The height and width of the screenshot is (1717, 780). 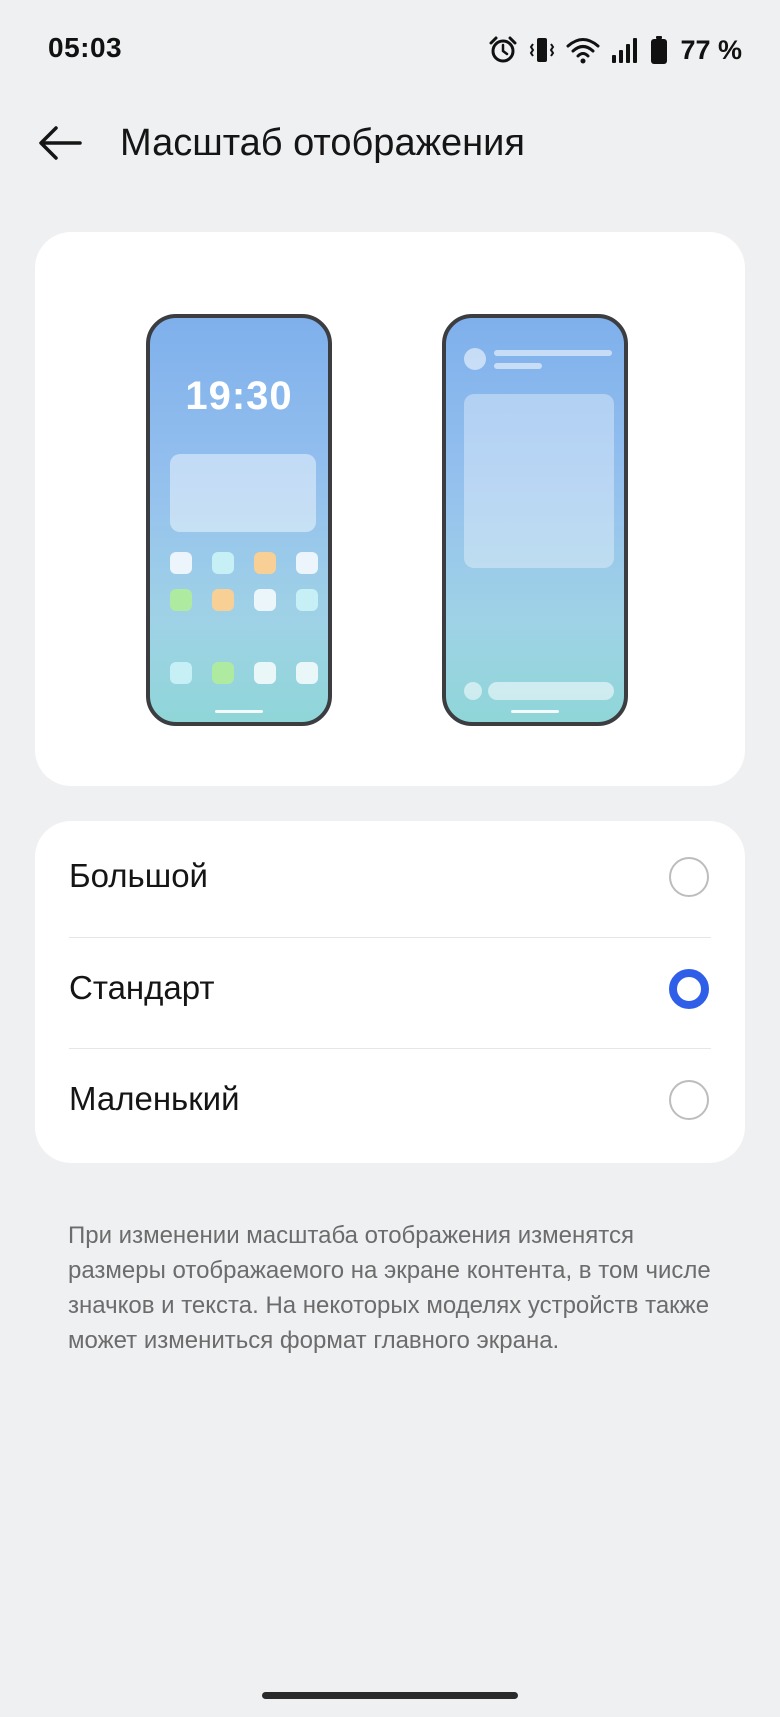 I want to click on preview-input-dot, so click(x=473, y=691).